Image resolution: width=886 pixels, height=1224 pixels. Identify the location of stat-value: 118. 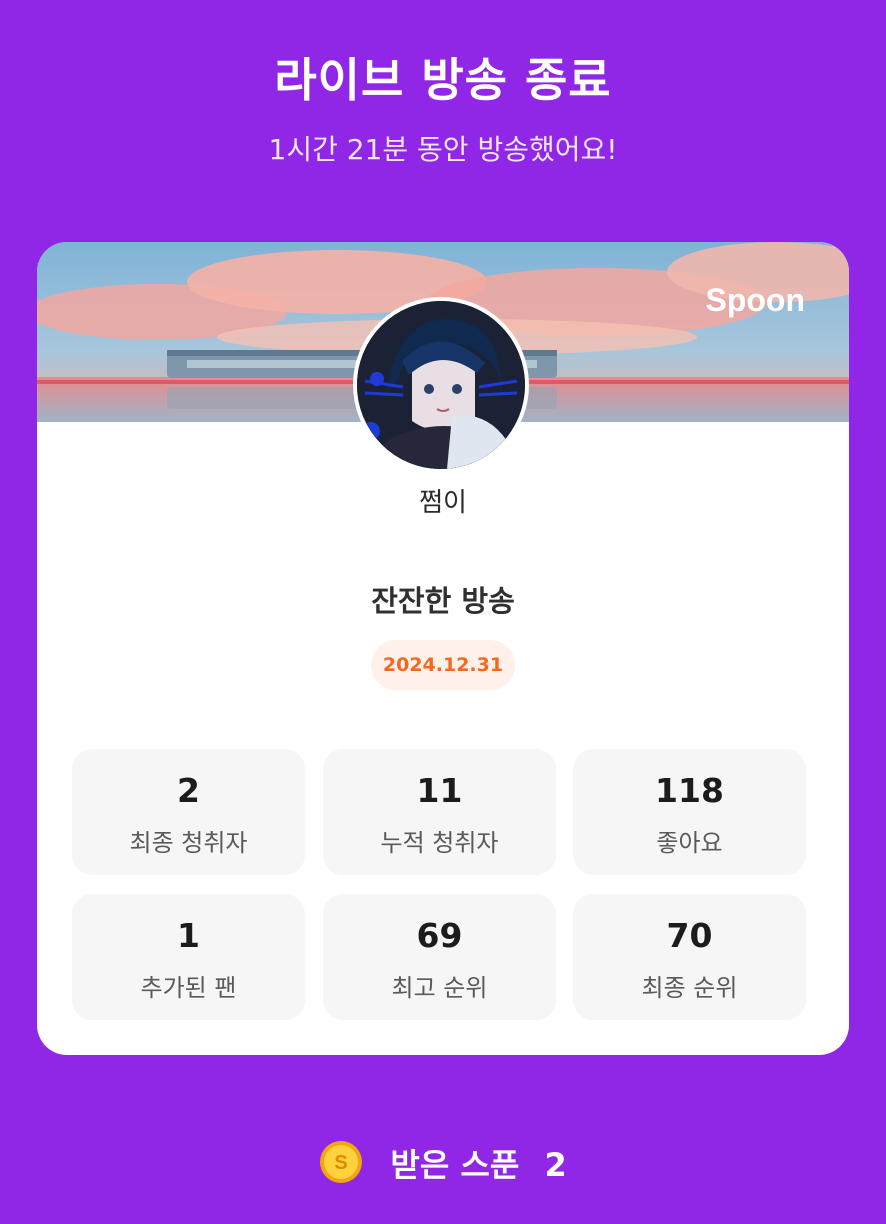
(689, 790).